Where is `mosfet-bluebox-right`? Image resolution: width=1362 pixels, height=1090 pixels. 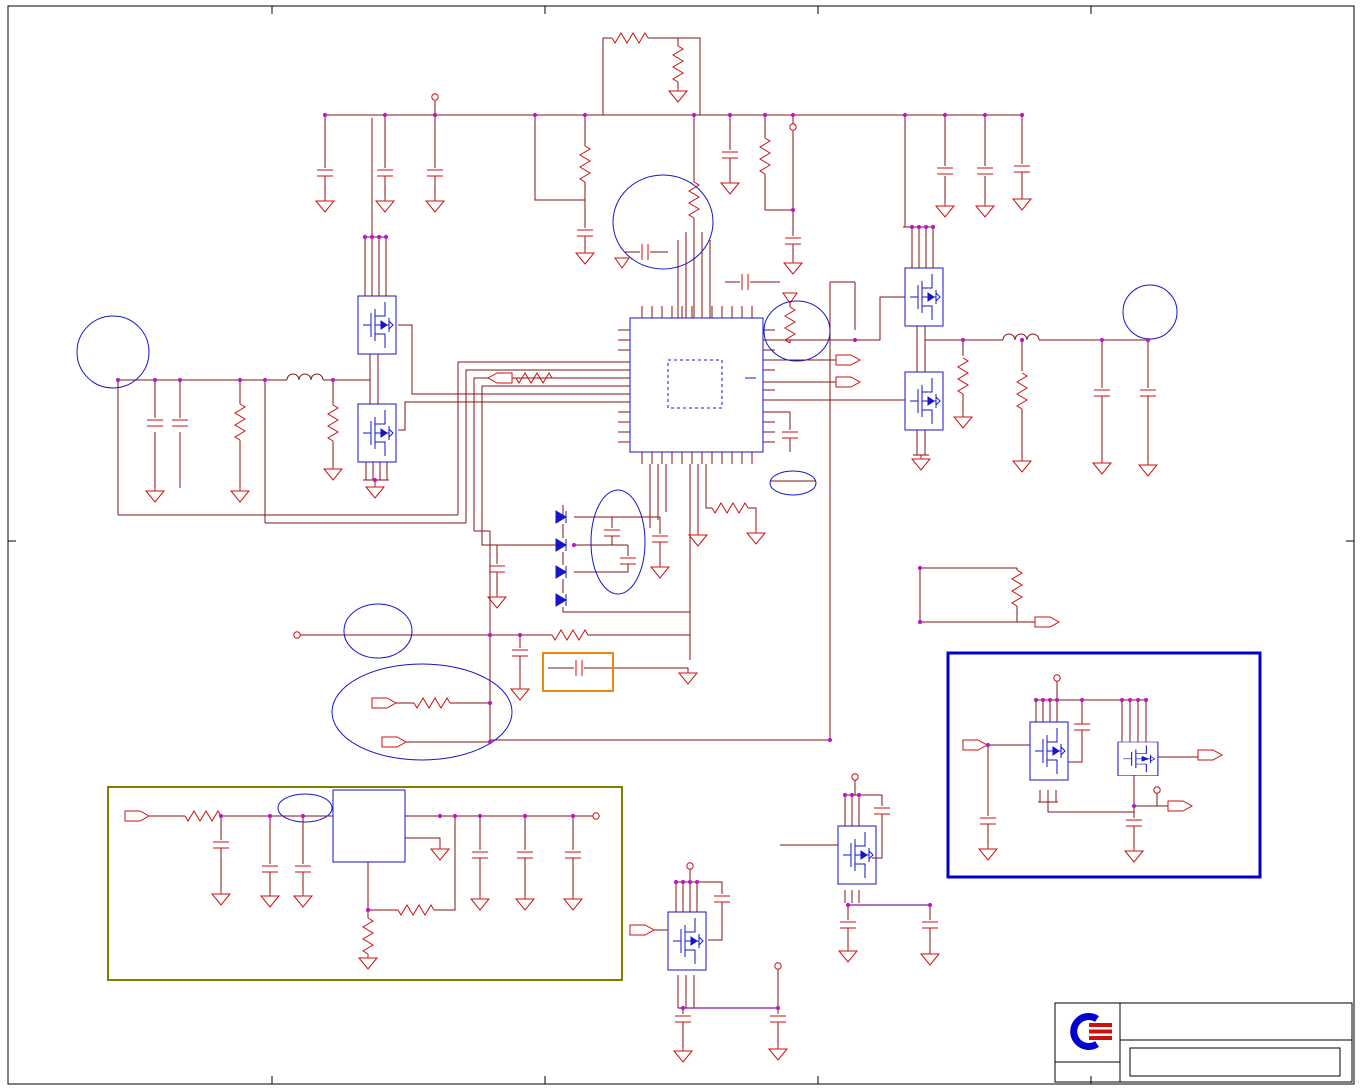
mosfet-bluebox-right is located at coordinates (1138, 759).